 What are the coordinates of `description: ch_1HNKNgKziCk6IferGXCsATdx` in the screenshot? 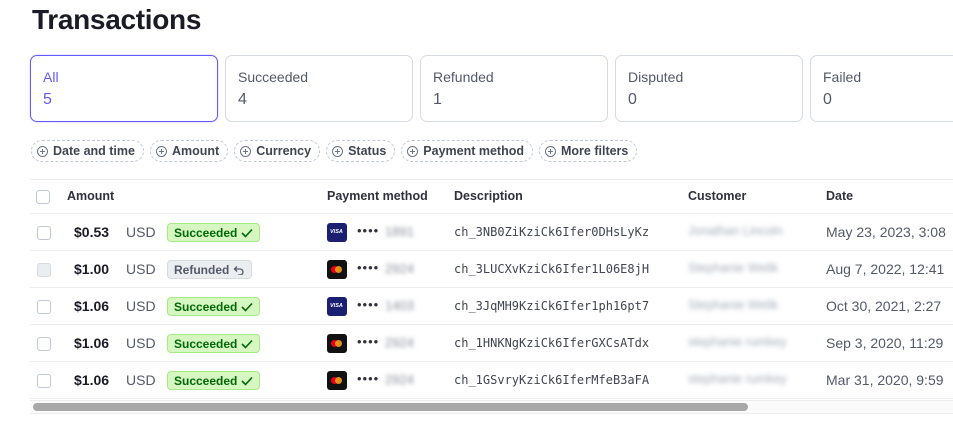 It's located at (552, 343).